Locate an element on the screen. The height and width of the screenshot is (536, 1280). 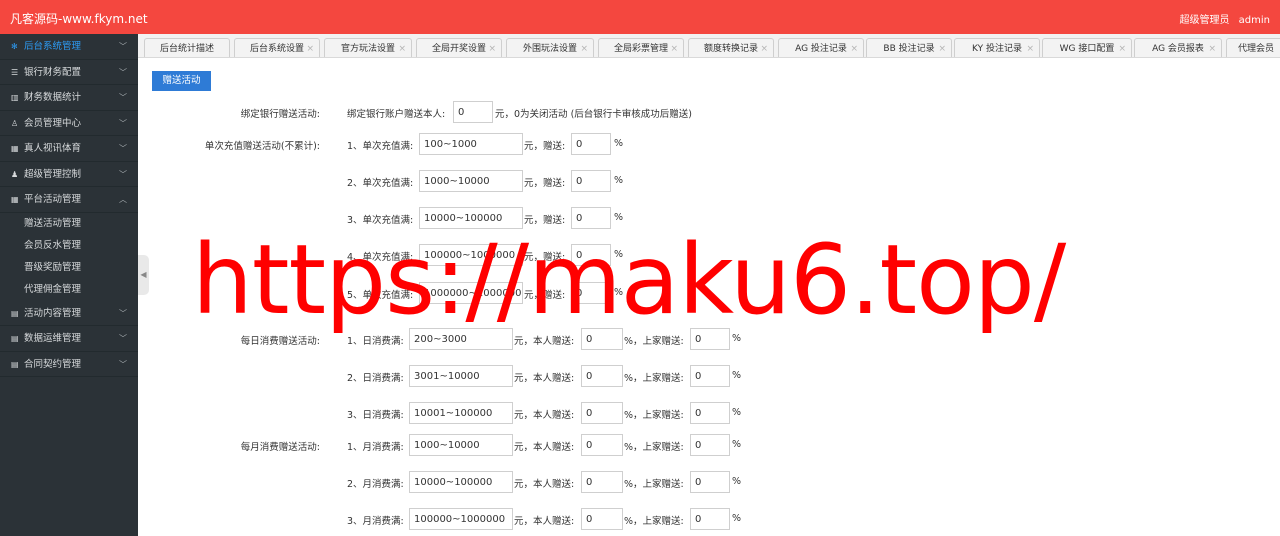
tab-ag-bets: AG 投注记录 × is located at coordinates (821, 47).